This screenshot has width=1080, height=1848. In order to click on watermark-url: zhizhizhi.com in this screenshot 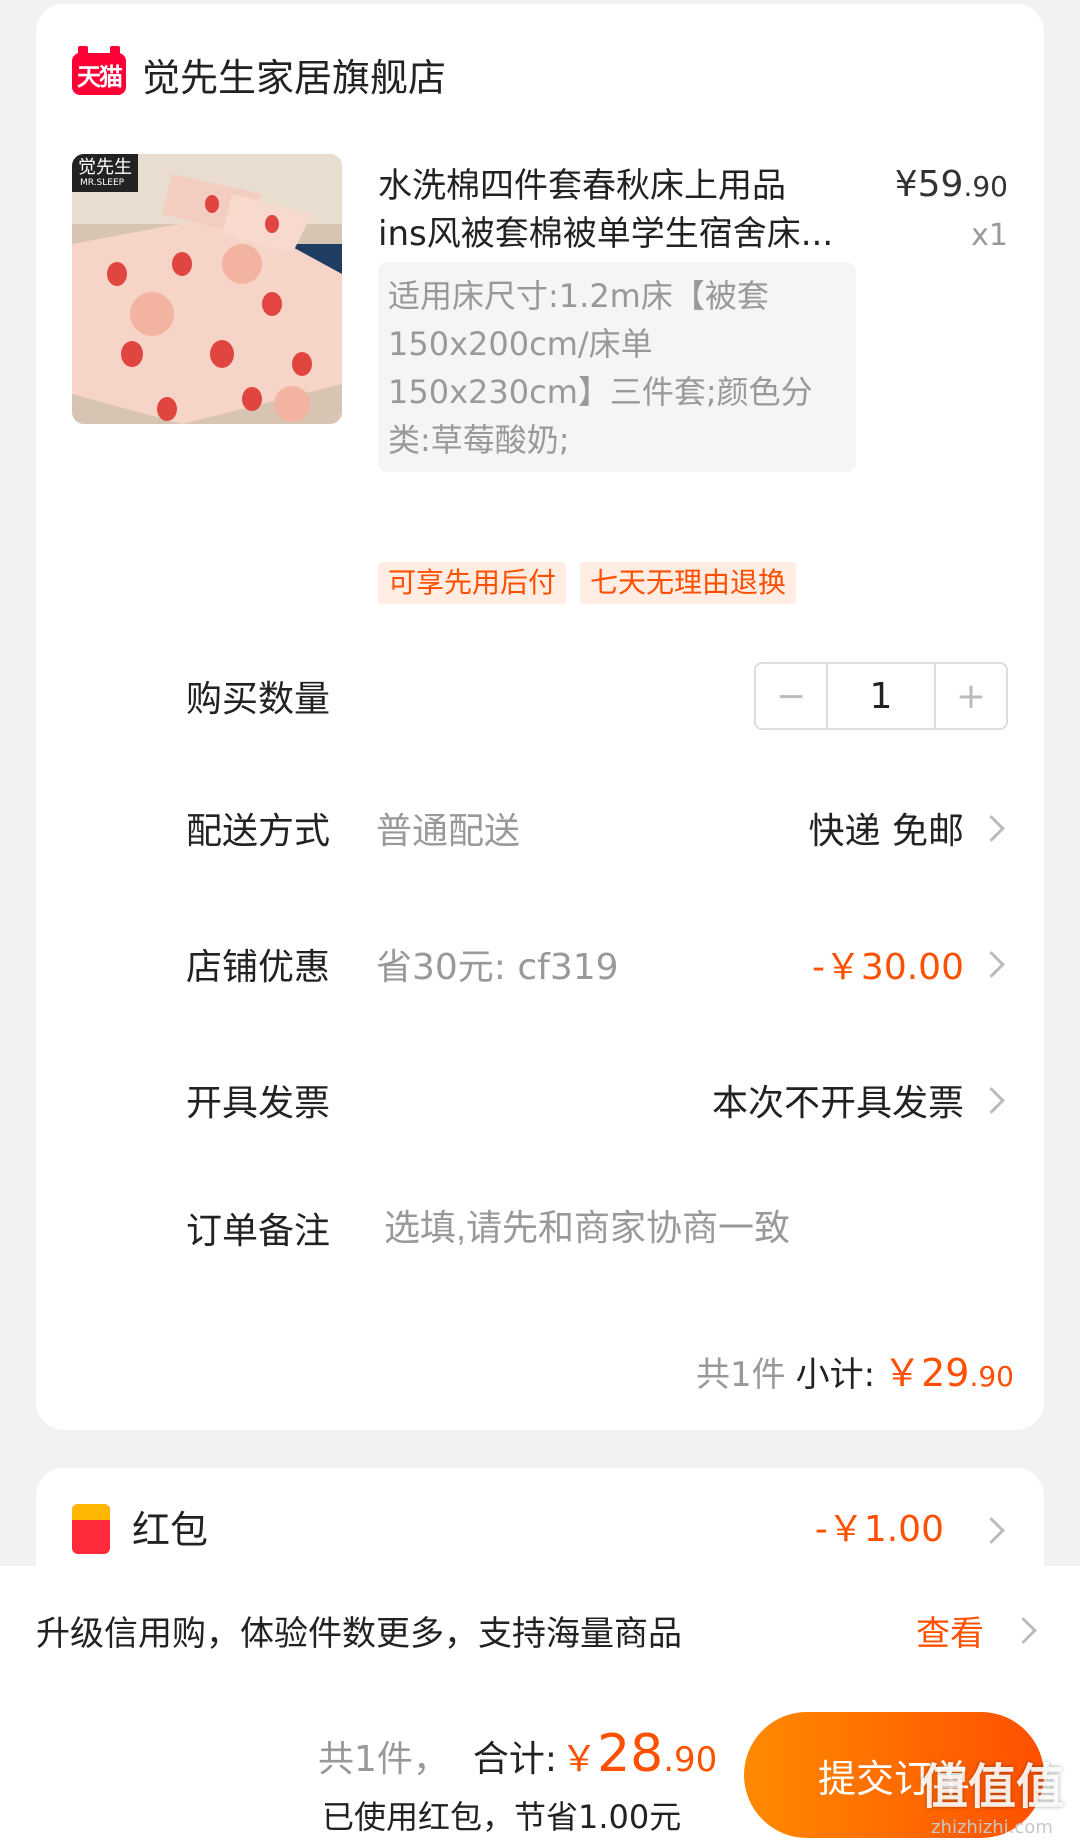, I will do `click(992, 1827)`.